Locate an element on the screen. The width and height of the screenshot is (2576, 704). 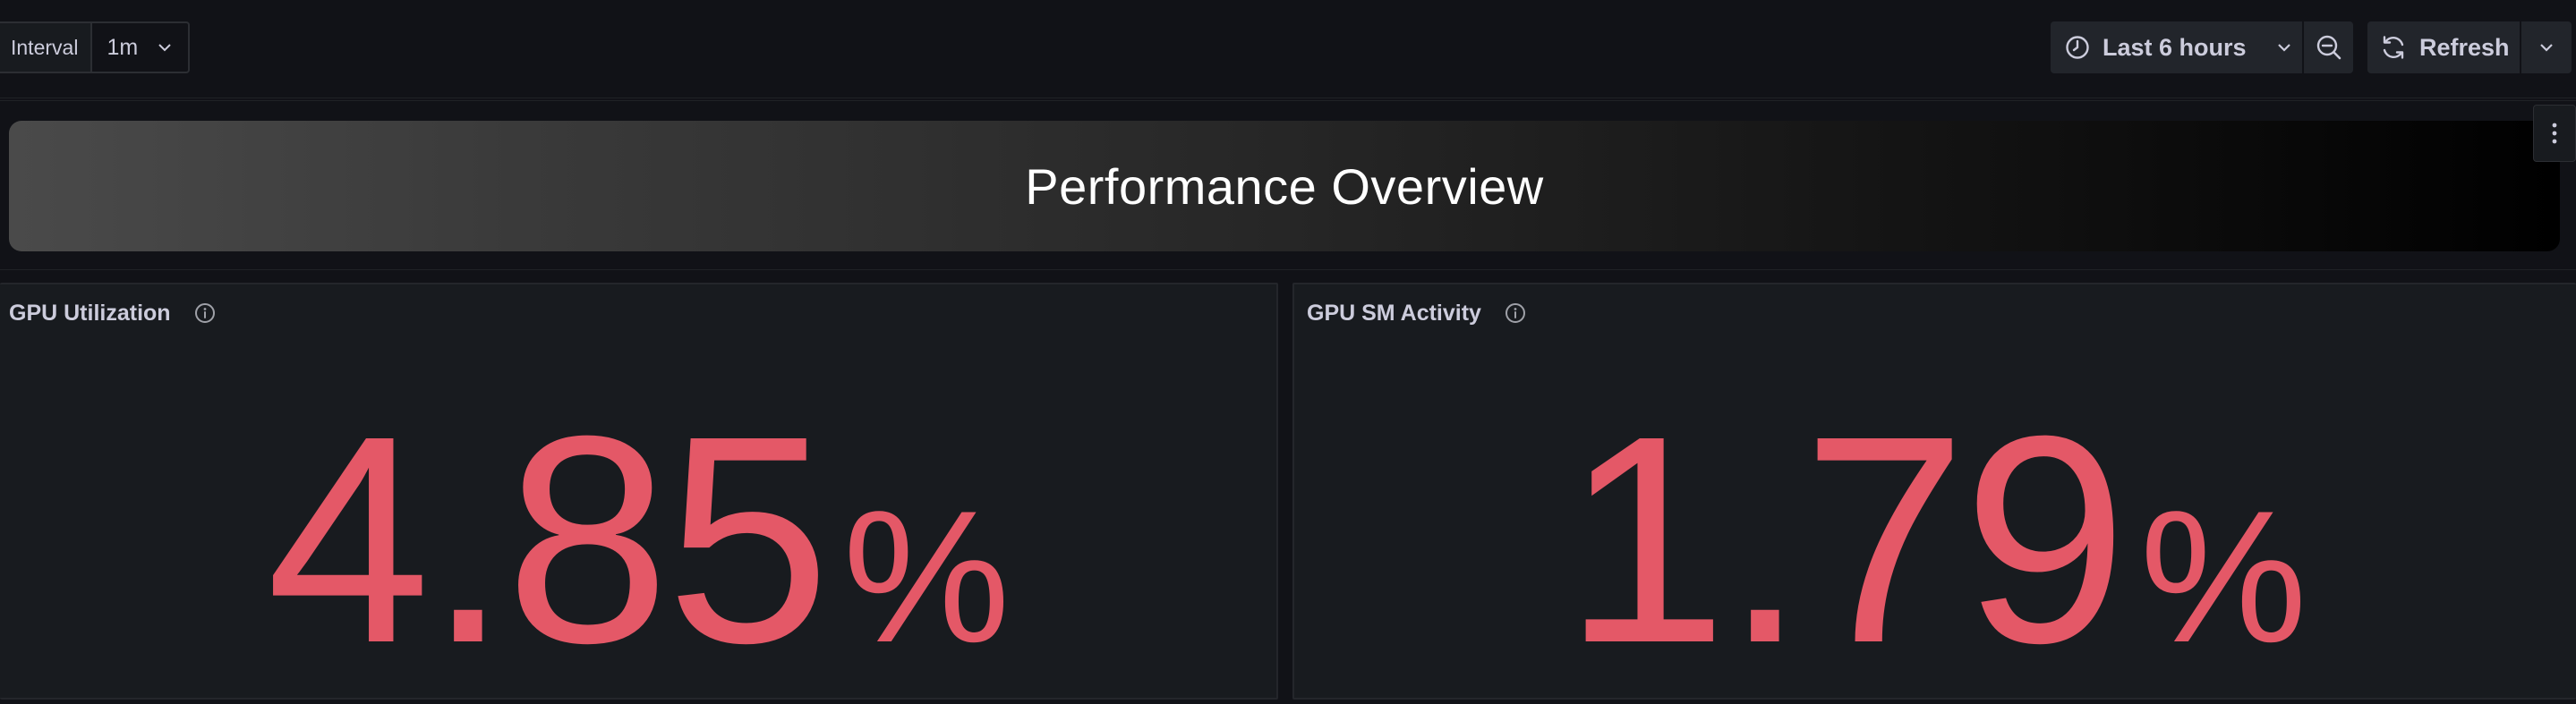
time-range-picker: Last 6 hours is located at coordinates (2202, 47).